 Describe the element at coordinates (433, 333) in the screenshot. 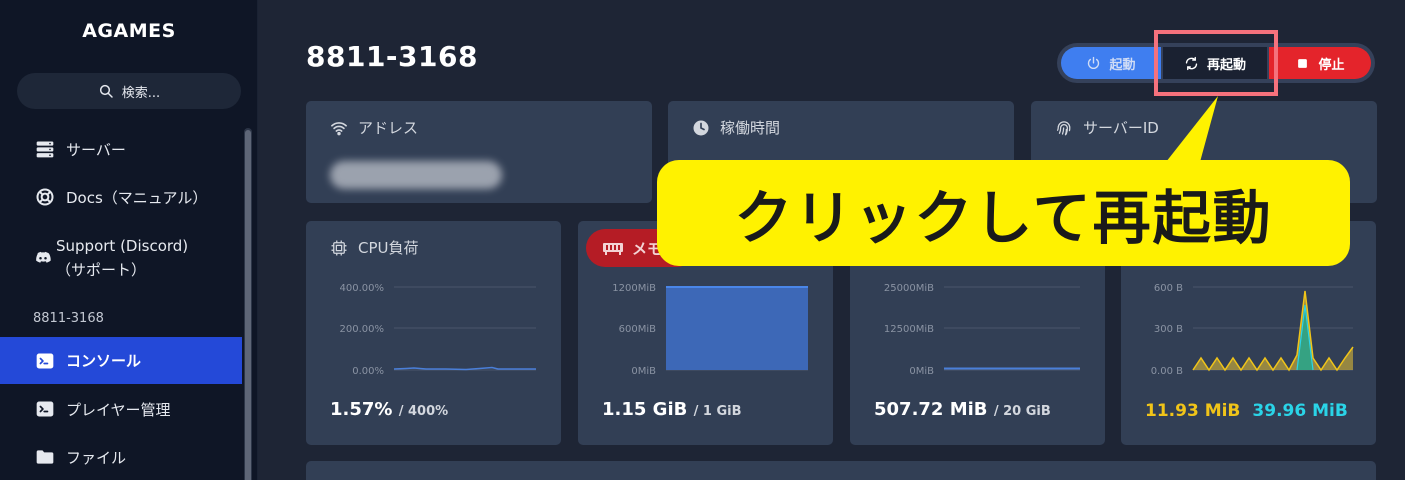

I see `cpu-stat-card: CPU負荷 400.00% 200.00% 0.00% 1.57% / 400%` at that location.